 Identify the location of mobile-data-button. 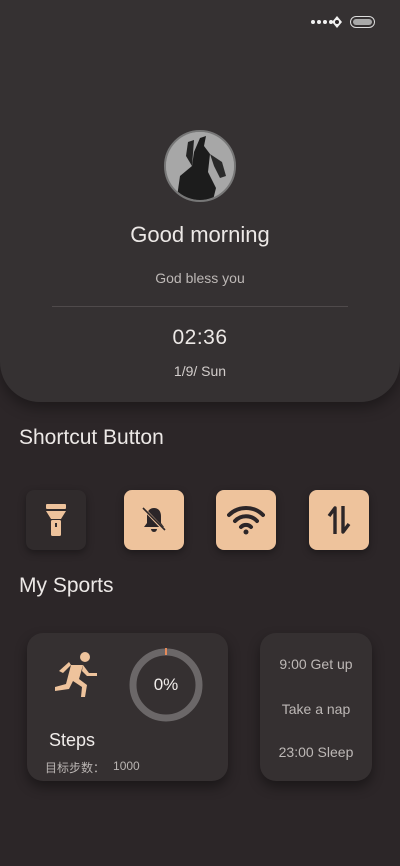
(339, 520).